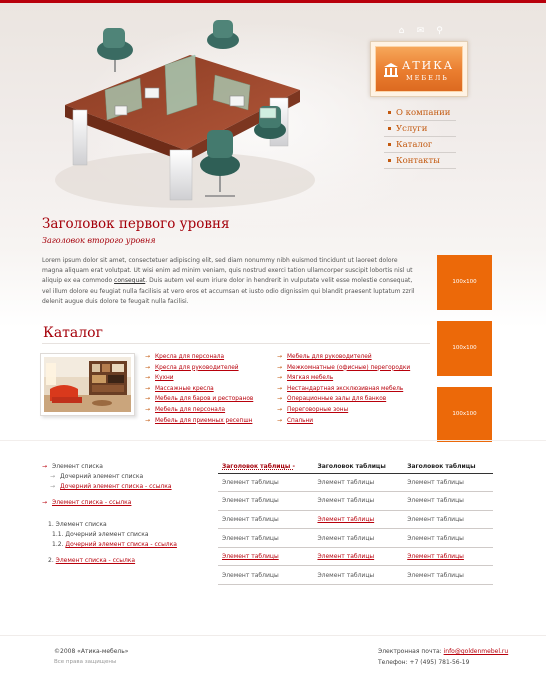  I want to click on nav-item-services: Услуги, so click(420, 129).